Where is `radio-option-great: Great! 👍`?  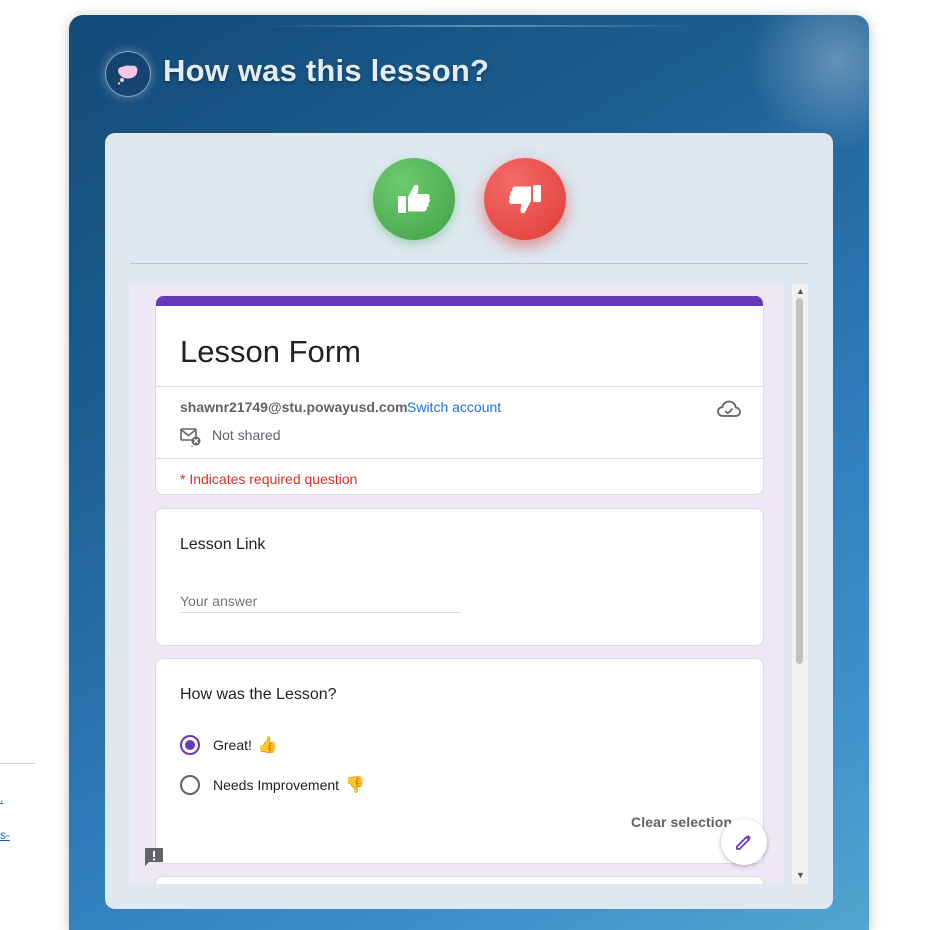
radio-option-great: Great! 👍 is located at coordinates (229, 745).